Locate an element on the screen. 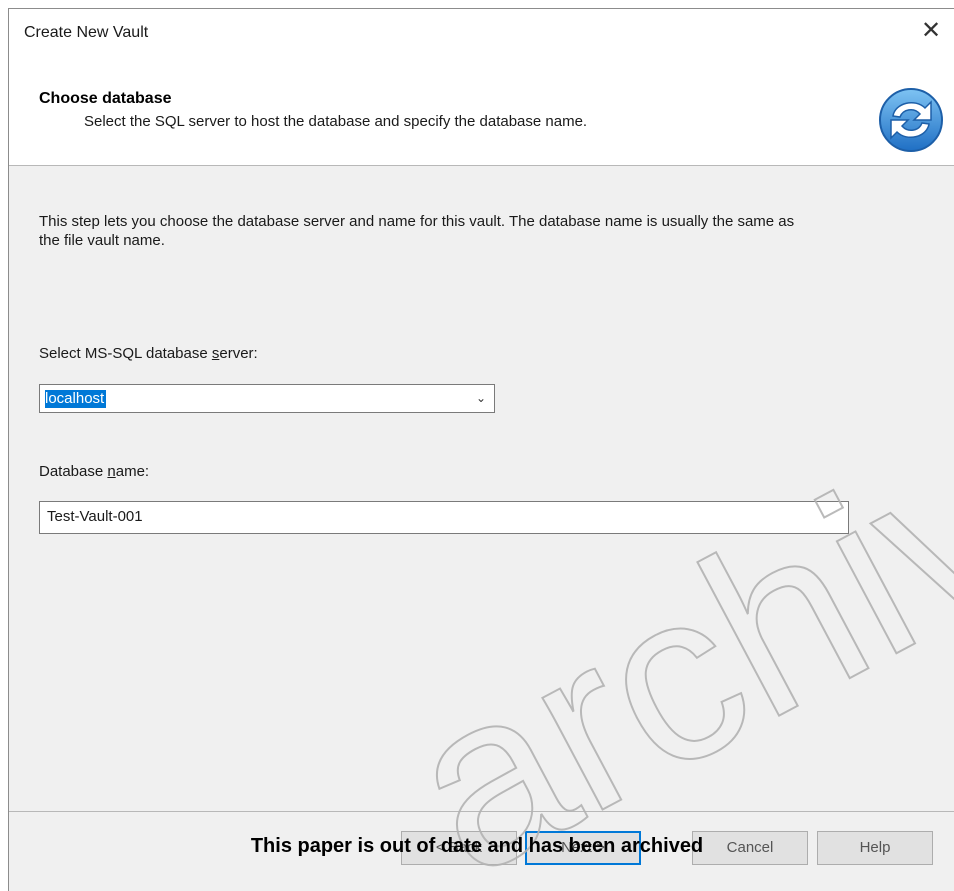 This screenshot has width=954, height=891. server-label: Select MS-SQL database server: is located at coordinates (148, 353).